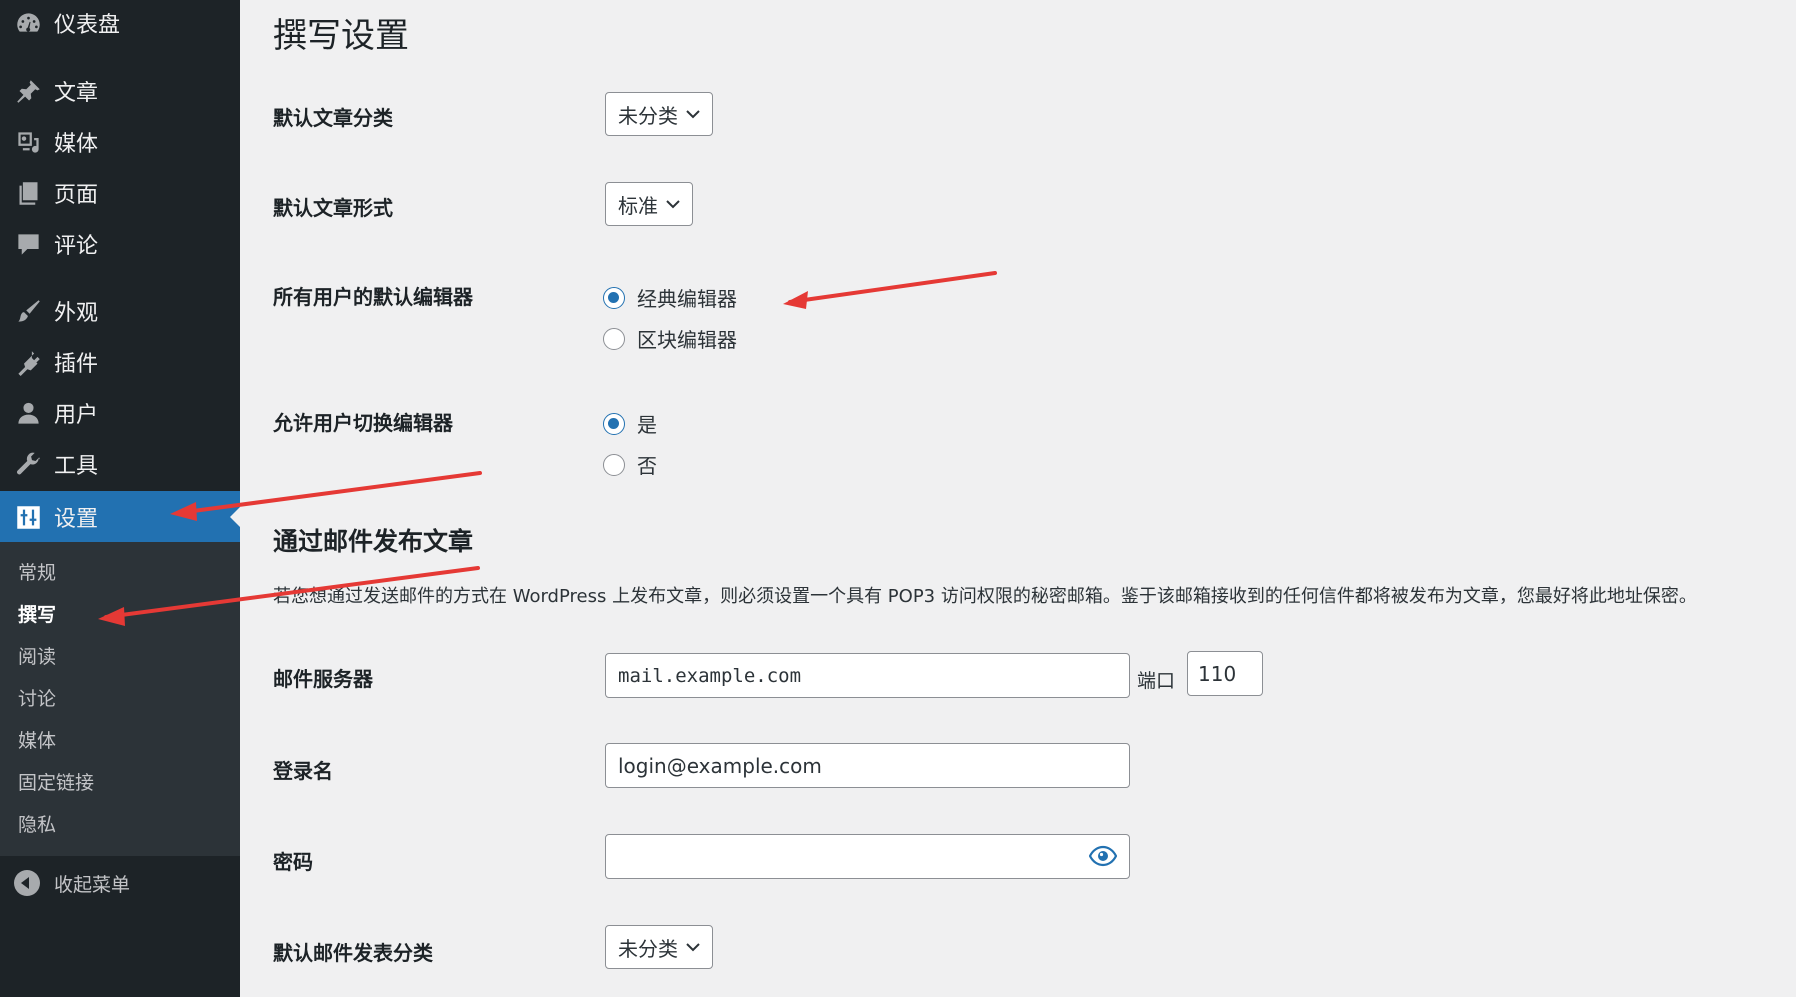 The image size is (1796, 997). What do you see at coordinates (28, 142) in the screenshot?
I see `media-icon` at bounding box center [28, 142].